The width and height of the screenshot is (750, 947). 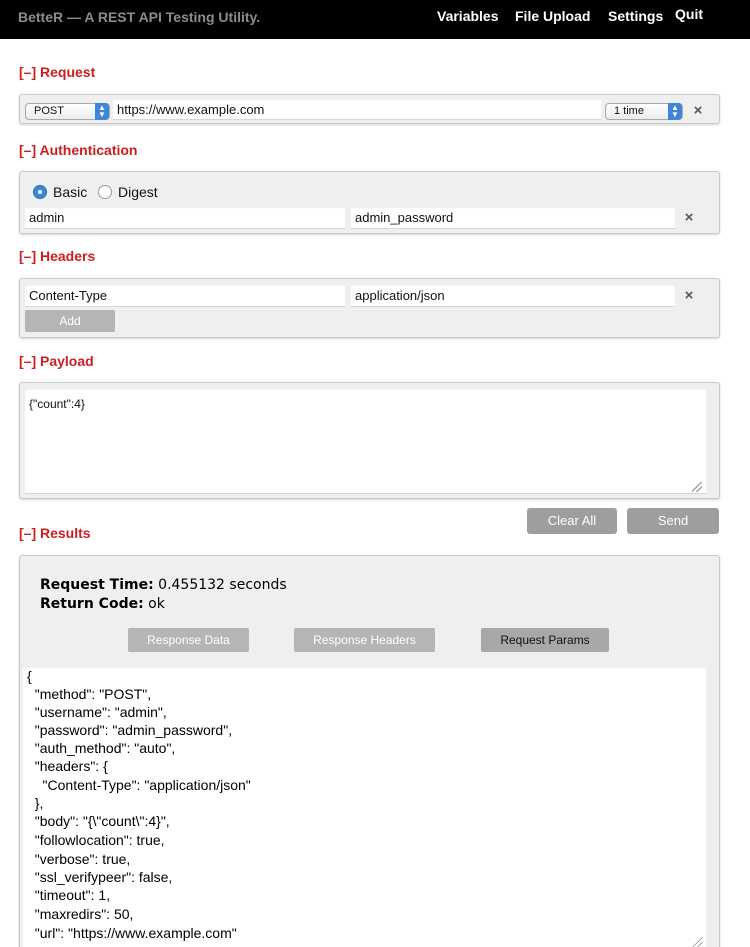 What do you see at coordinates (80, 914) in the screenshot?
I see `json-line: "maxredirs": 50,` at bounding box center [80, 914].